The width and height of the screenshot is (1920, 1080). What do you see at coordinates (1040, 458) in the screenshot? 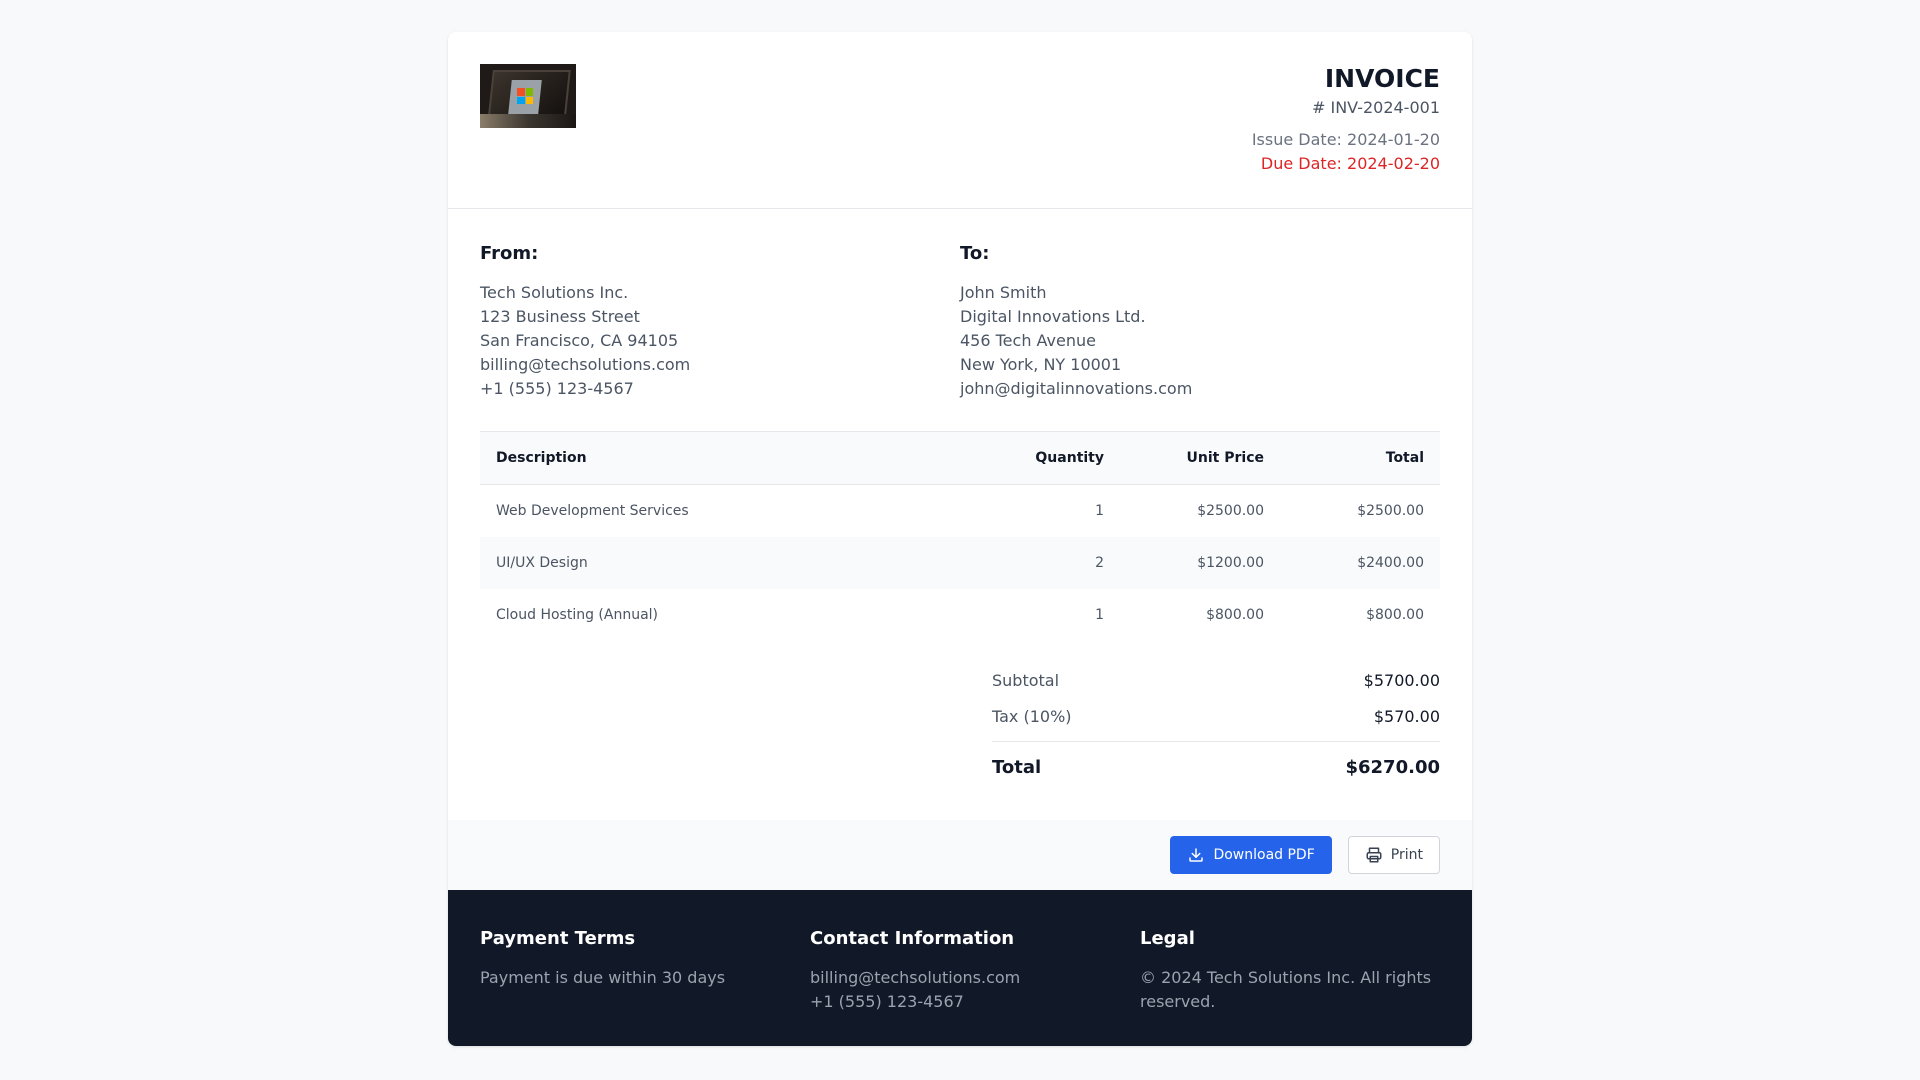
I see `col-quantity: Quantity` at bounding box center [1040, 458].